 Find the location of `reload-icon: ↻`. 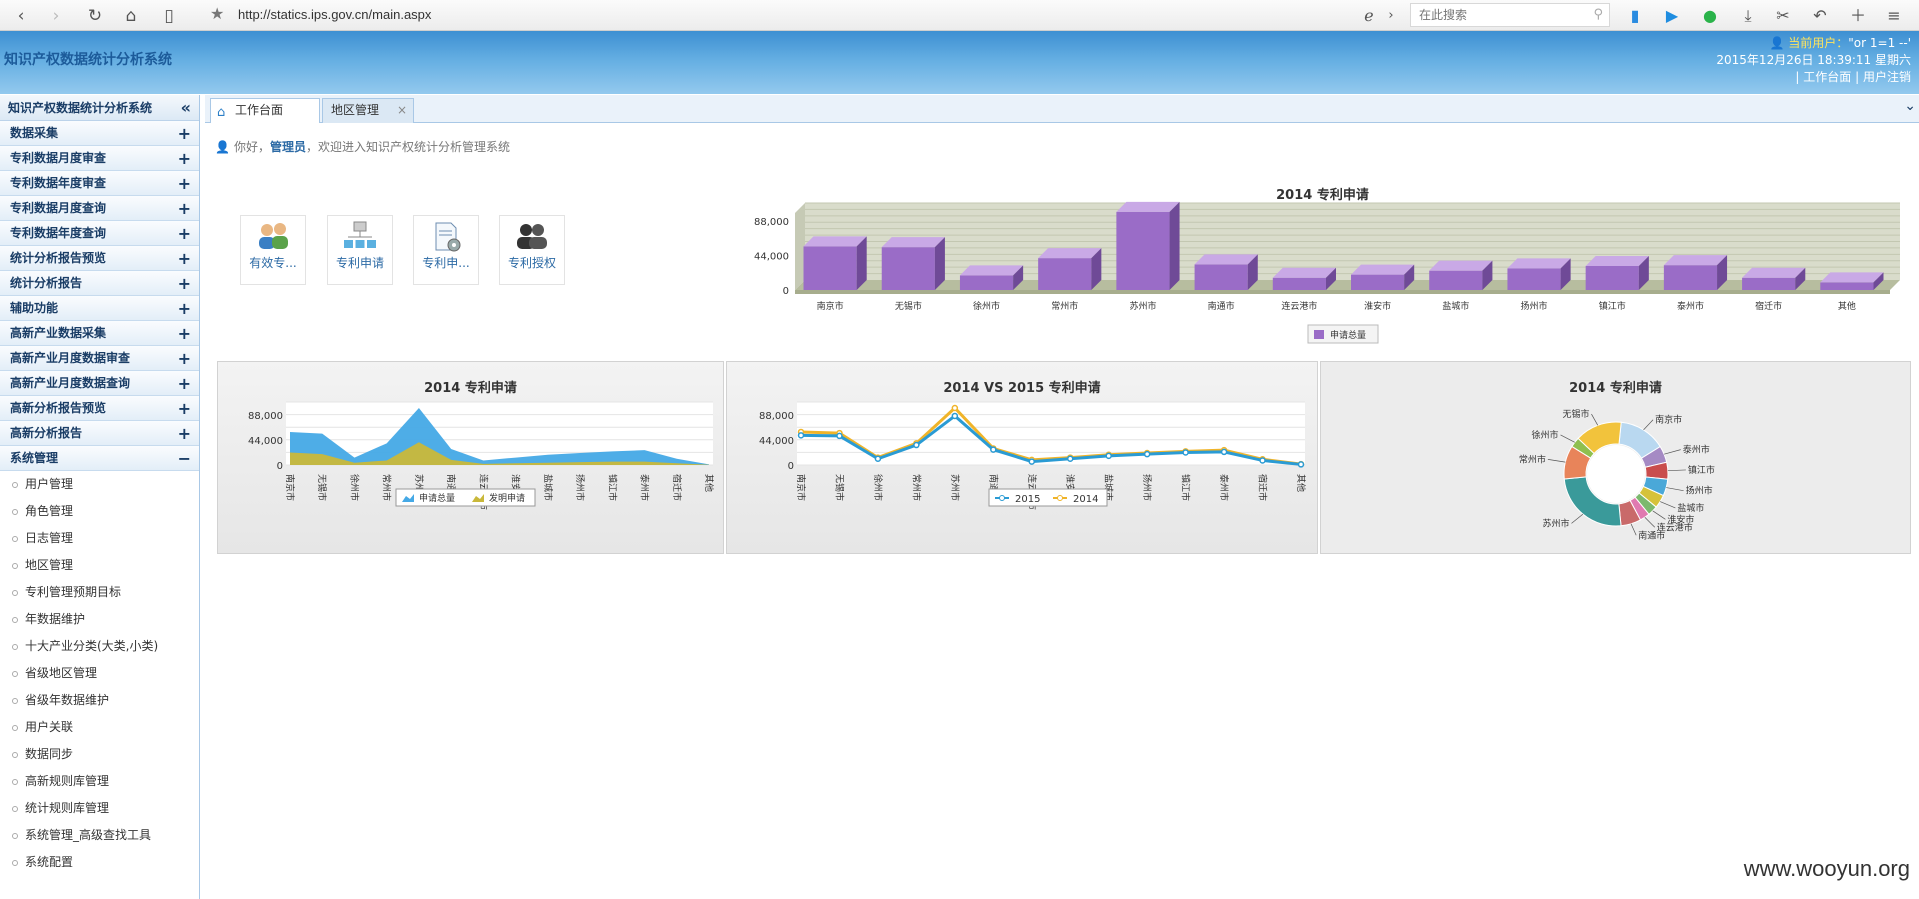

reload-icon: ↻ is located at coordinates (95, 16).